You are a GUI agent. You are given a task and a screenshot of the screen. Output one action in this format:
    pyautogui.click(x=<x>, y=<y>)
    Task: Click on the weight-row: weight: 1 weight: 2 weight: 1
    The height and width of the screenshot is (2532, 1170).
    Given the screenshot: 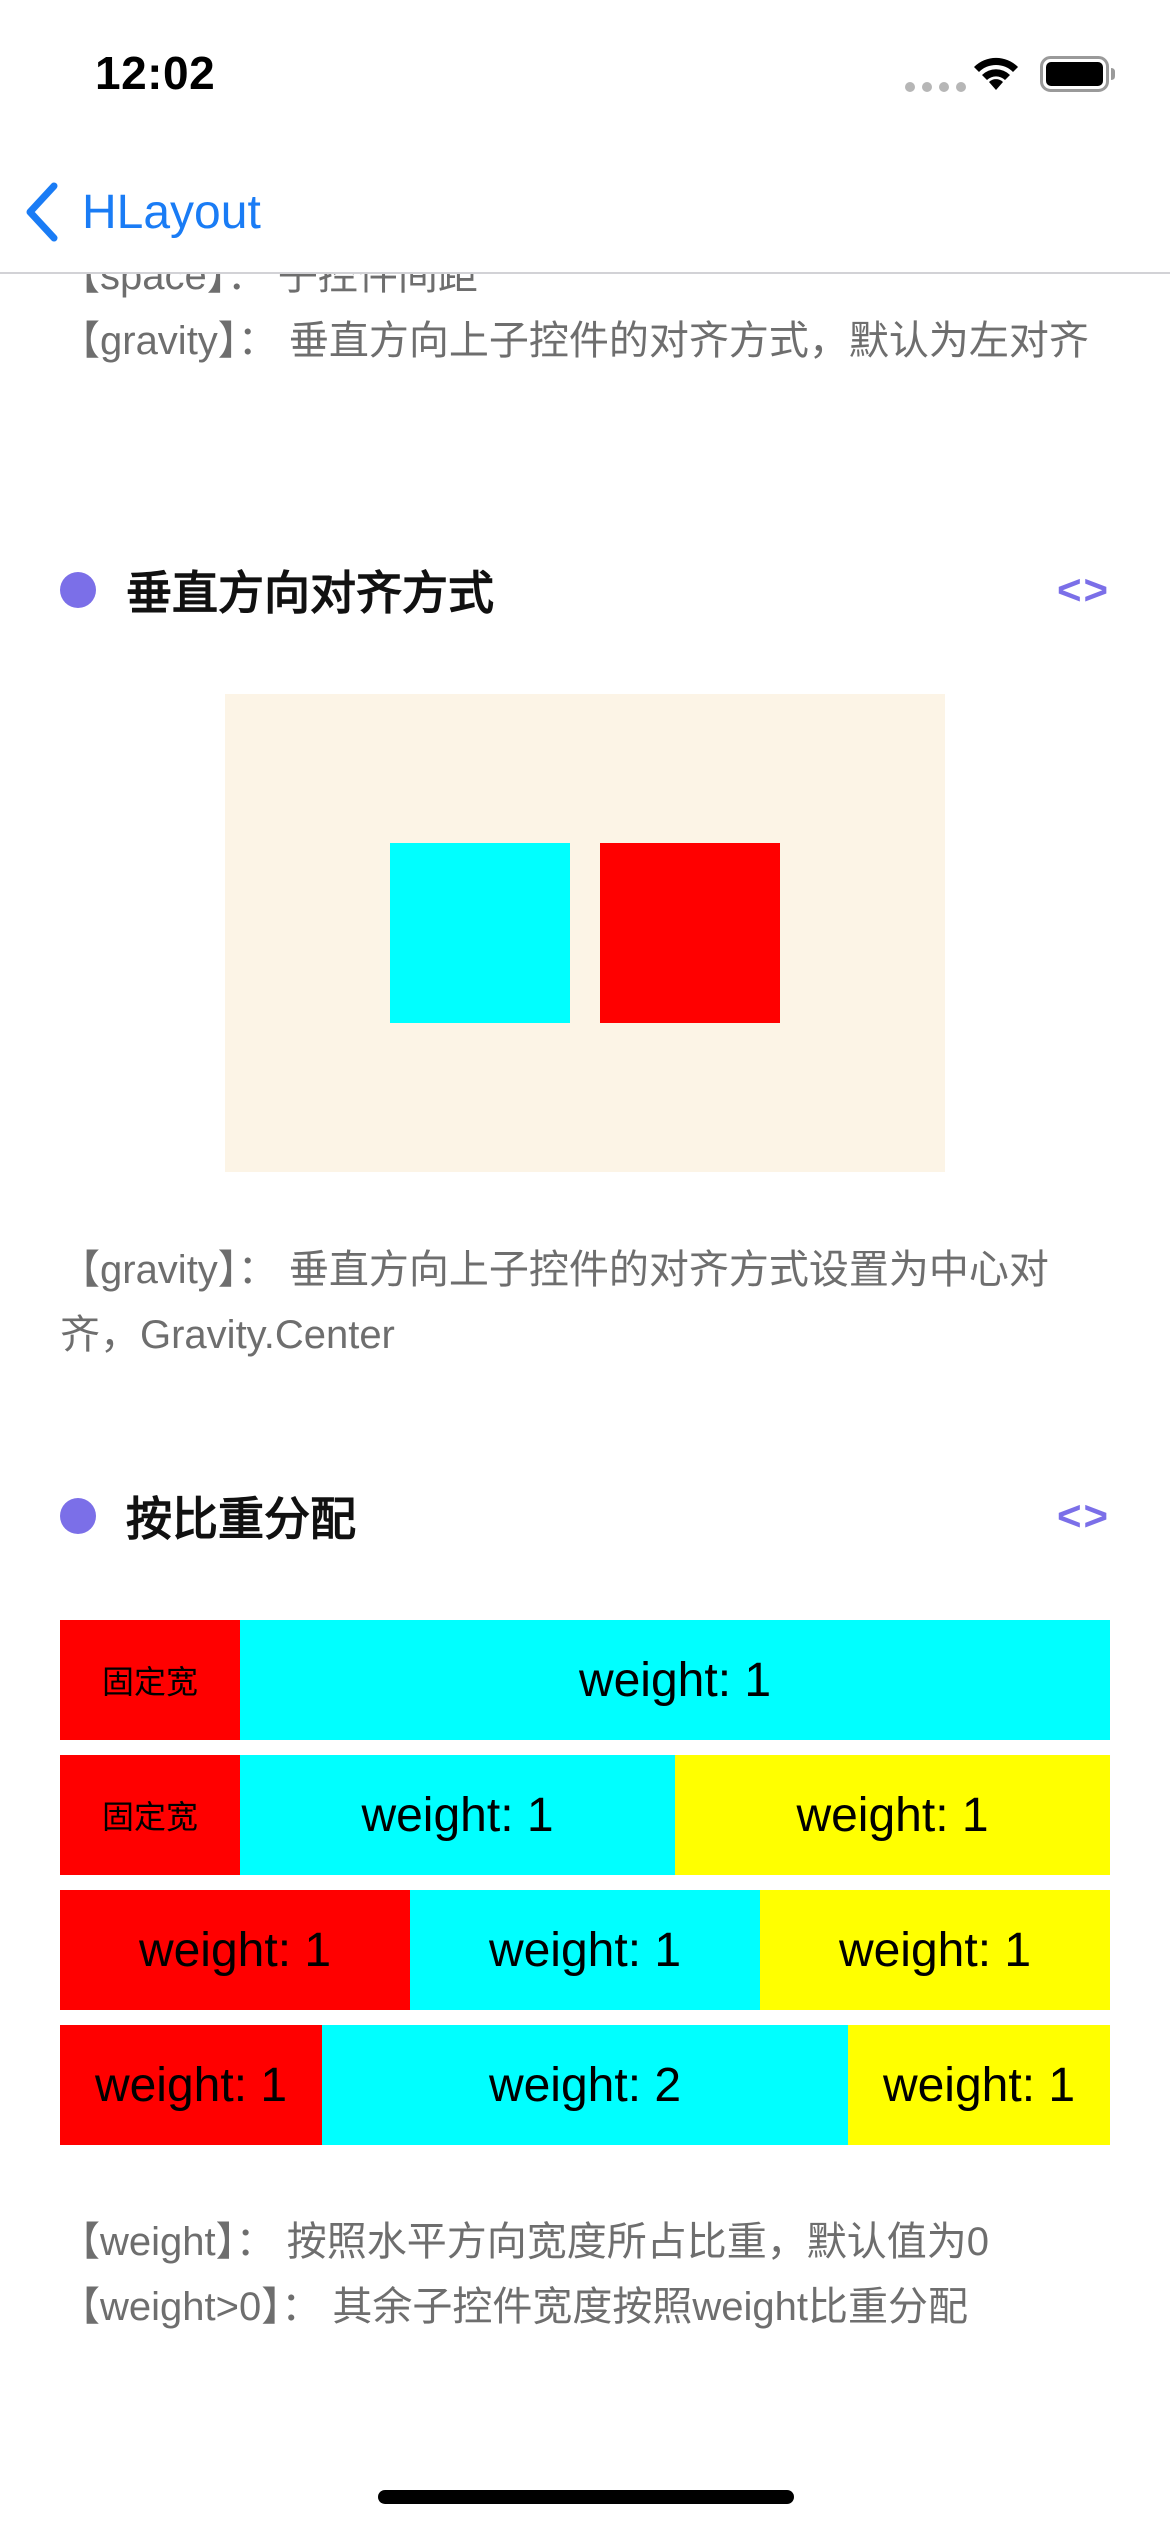 What is the action you would take?
    pyautogui.click(x=585, y=2085)
    